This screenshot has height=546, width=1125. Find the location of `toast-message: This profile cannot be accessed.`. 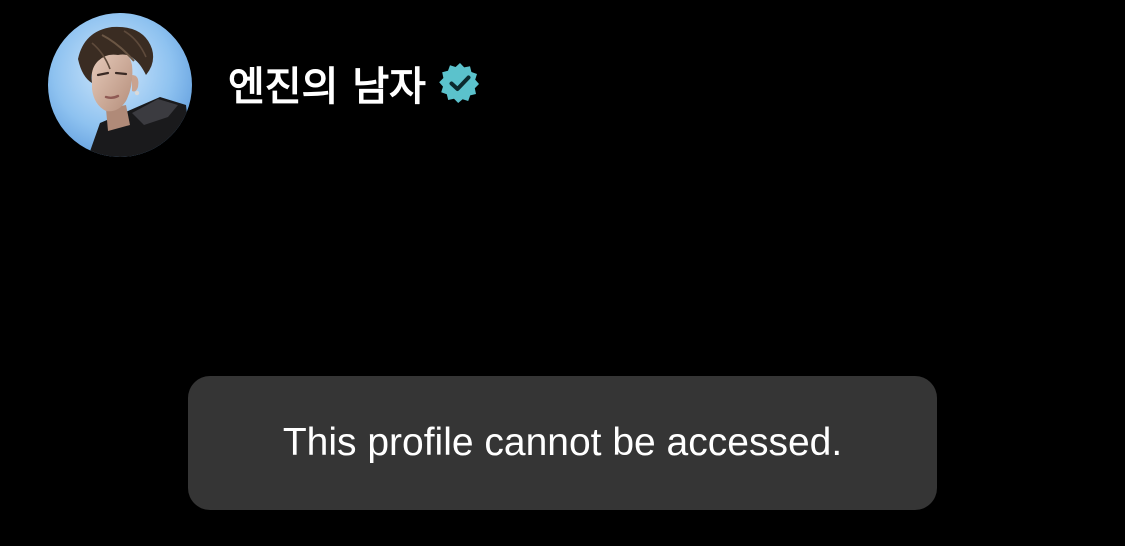

toast-message: This profile cannot be accessed. is located at coordinates (562, 442).